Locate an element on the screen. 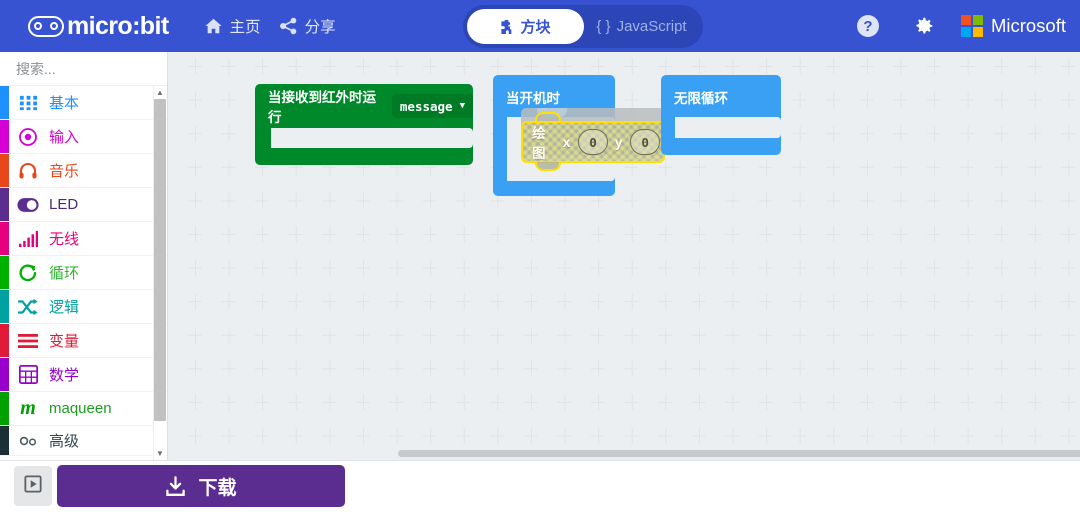 The image size is (1080, 515). shuffle-icon is located at coordinates (28, 307).